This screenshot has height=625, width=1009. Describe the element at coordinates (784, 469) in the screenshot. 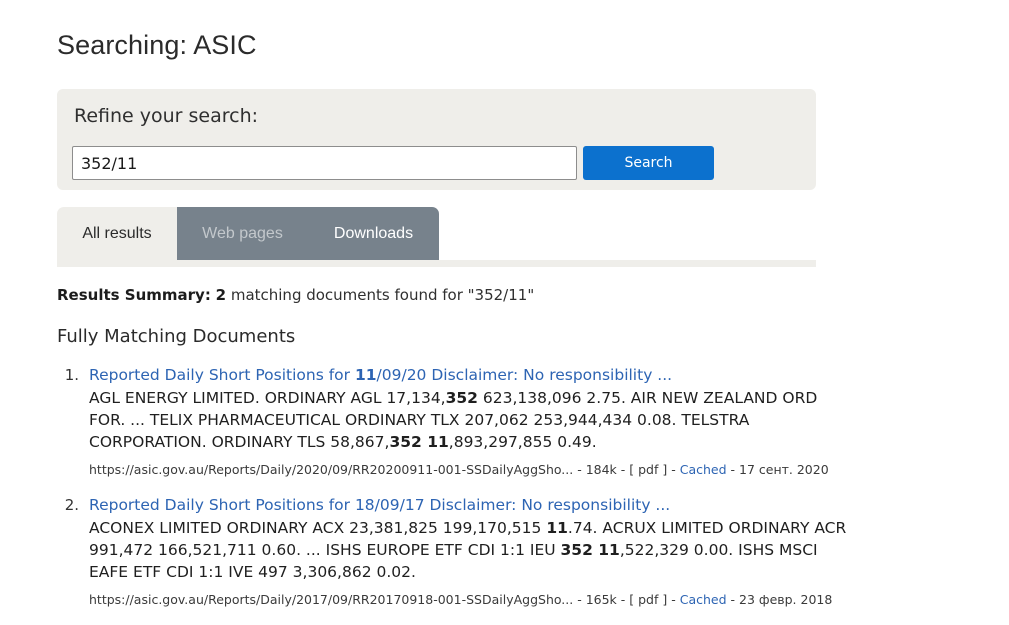

I see `result-date: 17 сент. 2020` at that location.